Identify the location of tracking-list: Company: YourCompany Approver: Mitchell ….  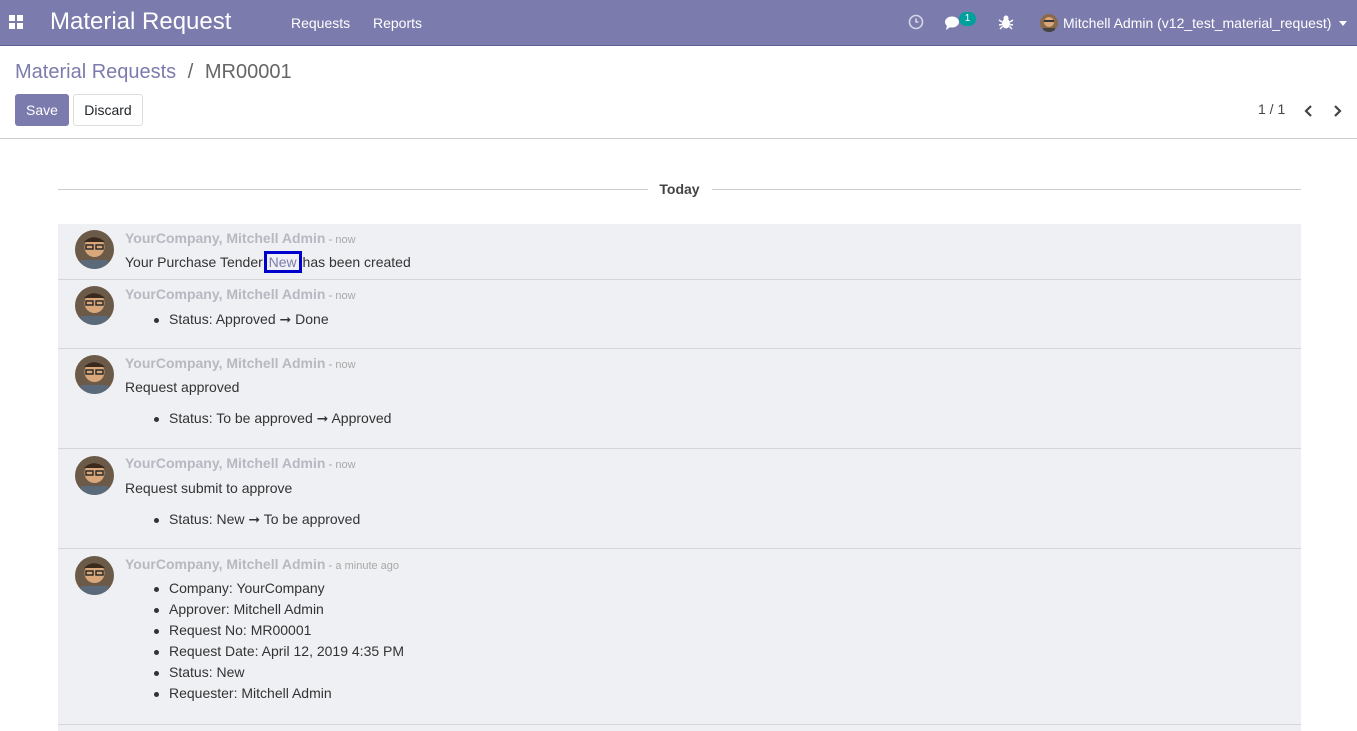
(279, 643).